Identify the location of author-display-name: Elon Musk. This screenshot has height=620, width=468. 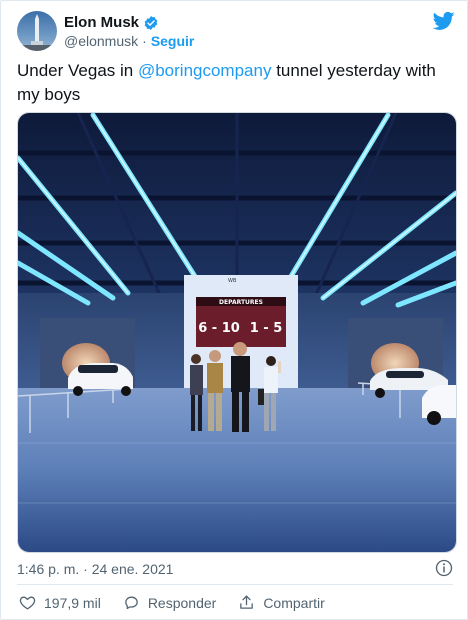
(101, 22).